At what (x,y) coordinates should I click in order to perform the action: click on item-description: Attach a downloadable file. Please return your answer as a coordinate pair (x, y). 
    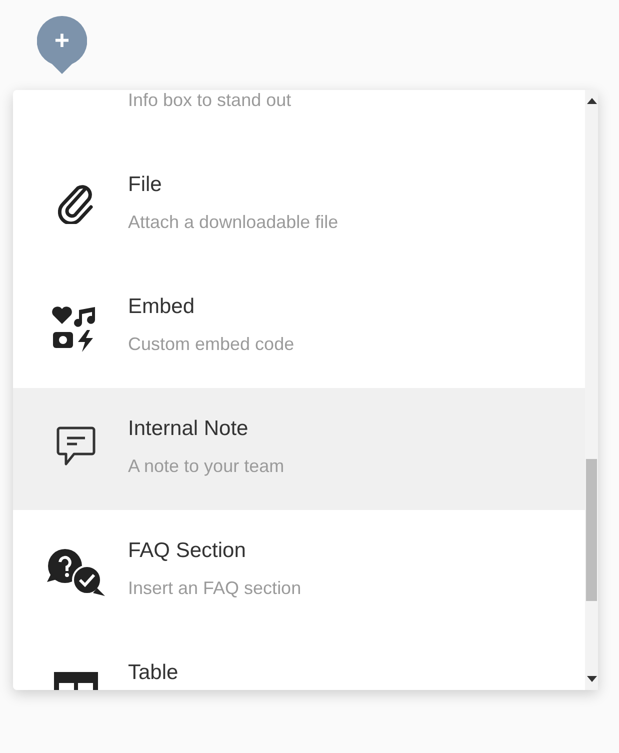
    Looking at the image, I should click on (233, 222).